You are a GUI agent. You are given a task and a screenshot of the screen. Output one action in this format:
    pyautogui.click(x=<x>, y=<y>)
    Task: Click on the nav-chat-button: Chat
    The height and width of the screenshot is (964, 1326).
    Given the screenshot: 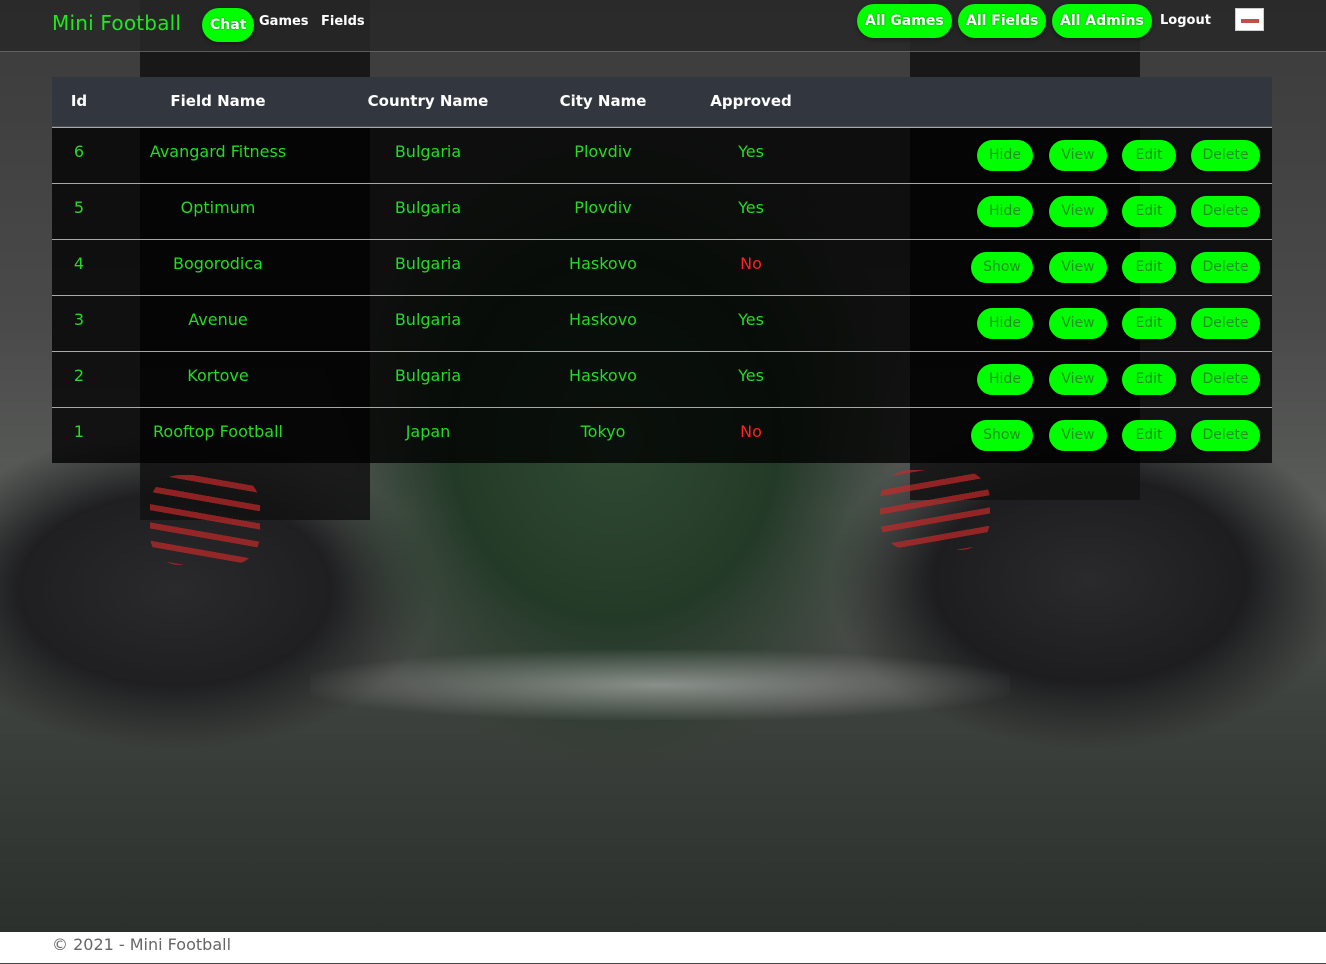 What is the action you would take?
    pyautogui.click(x=228, y=25)
    